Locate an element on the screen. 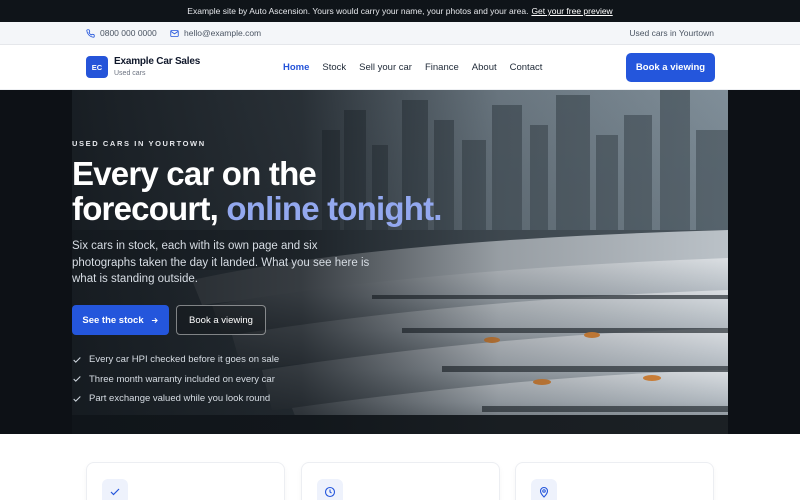  clock-icon is located at coordinates (330, 492).